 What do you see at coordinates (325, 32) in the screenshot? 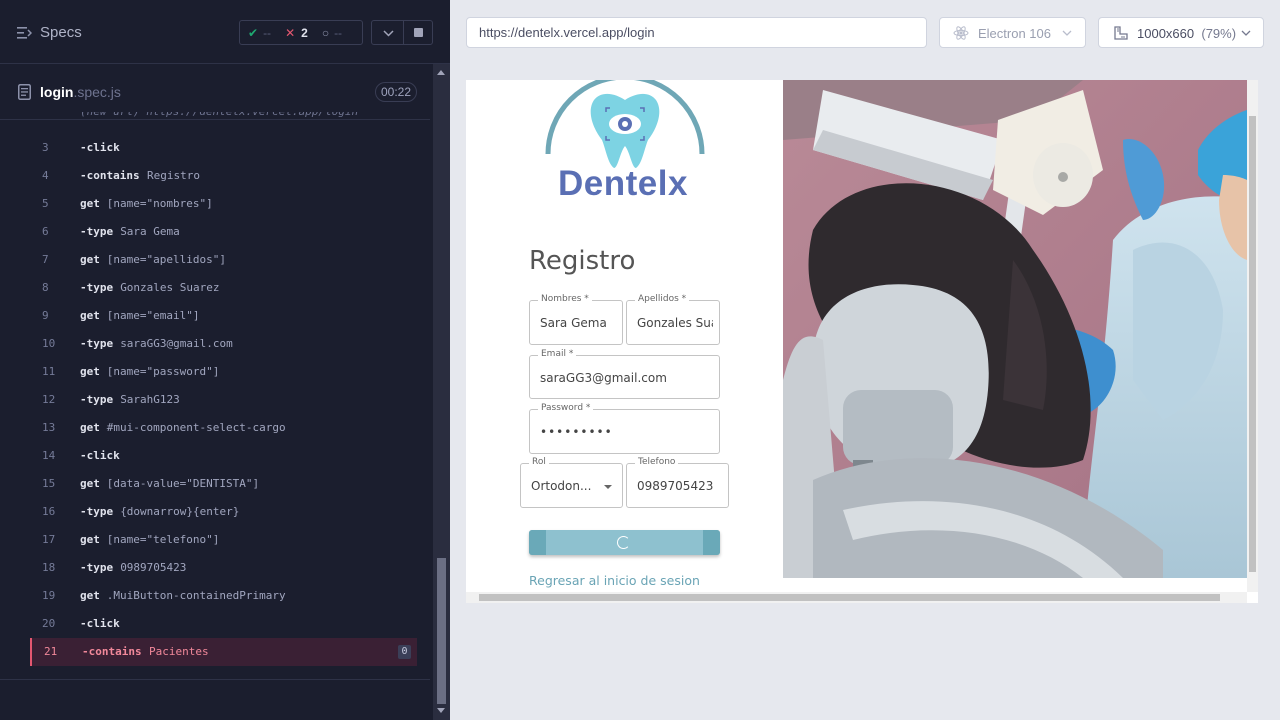
I see `pending-icon: ○` at bounding box center [325, 32].